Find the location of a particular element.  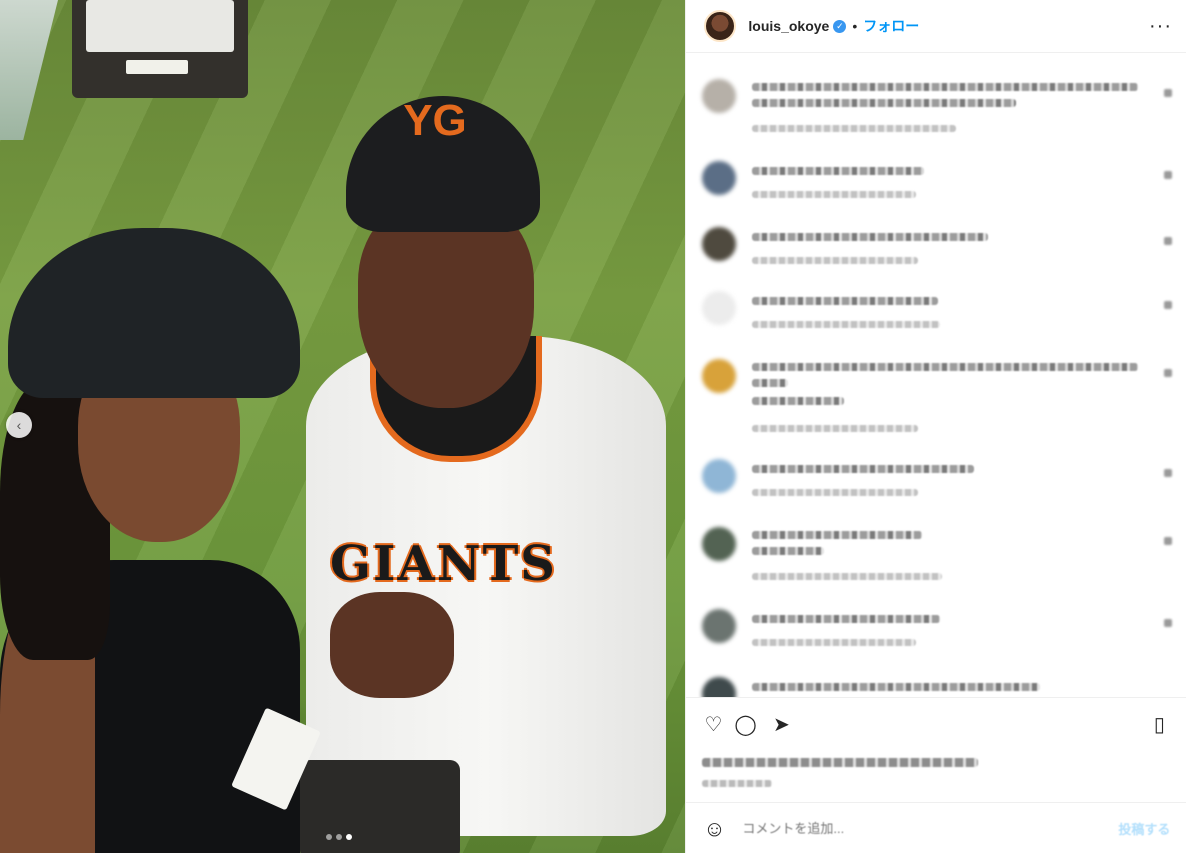

bookmark-icon: ▯ is located at coordinates (1159, 725).